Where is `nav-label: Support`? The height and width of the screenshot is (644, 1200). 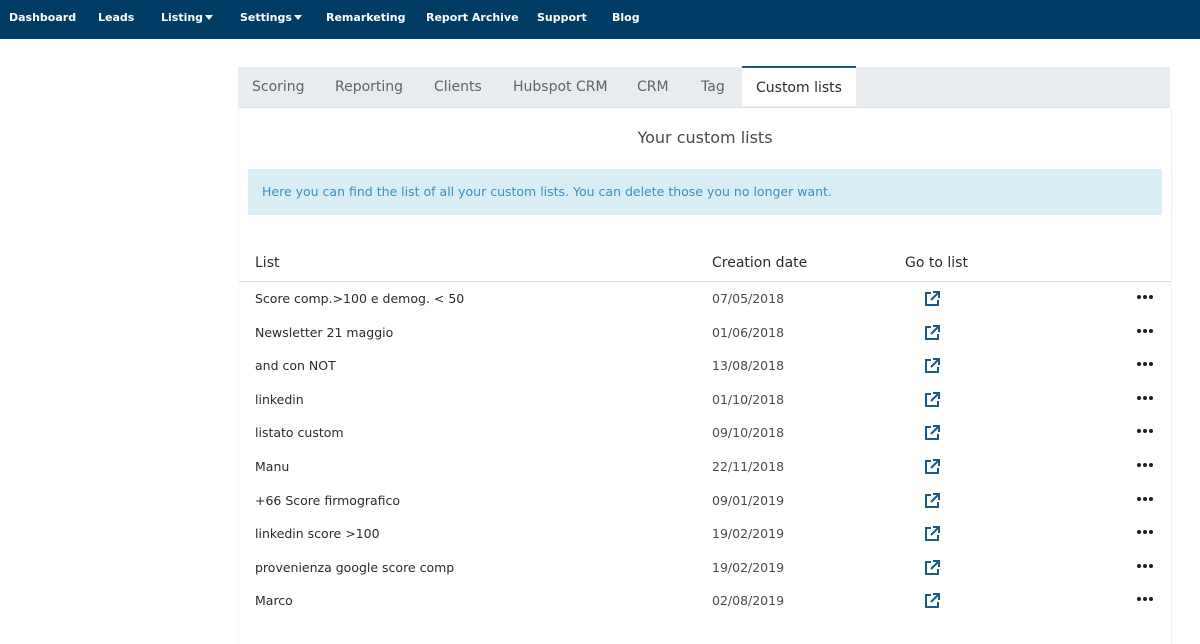
nav-label: Support is located at coordinates (562, 17).